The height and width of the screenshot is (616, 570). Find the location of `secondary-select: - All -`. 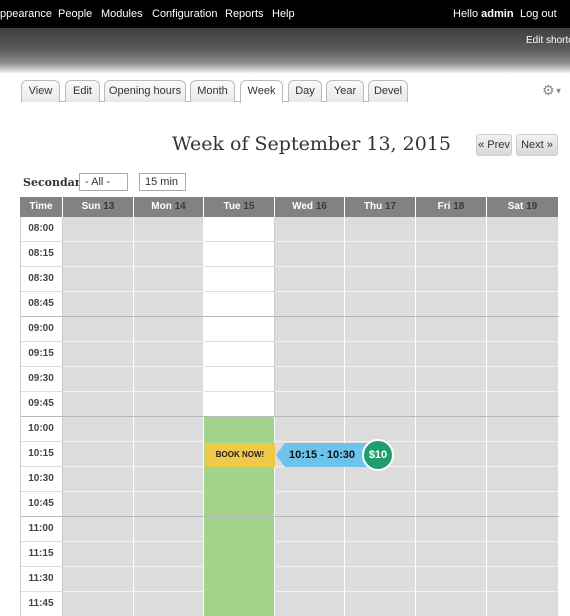

secondary-select: - All - is located at coordinates (103, 182).